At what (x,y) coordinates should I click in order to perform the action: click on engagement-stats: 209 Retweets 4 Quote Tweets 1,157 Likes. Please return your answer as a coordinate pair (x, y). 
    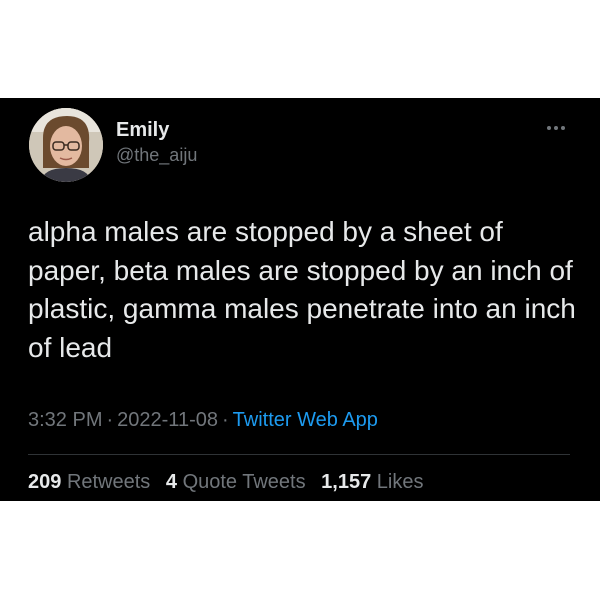
    Looking at the image, I should click on (231, 482).